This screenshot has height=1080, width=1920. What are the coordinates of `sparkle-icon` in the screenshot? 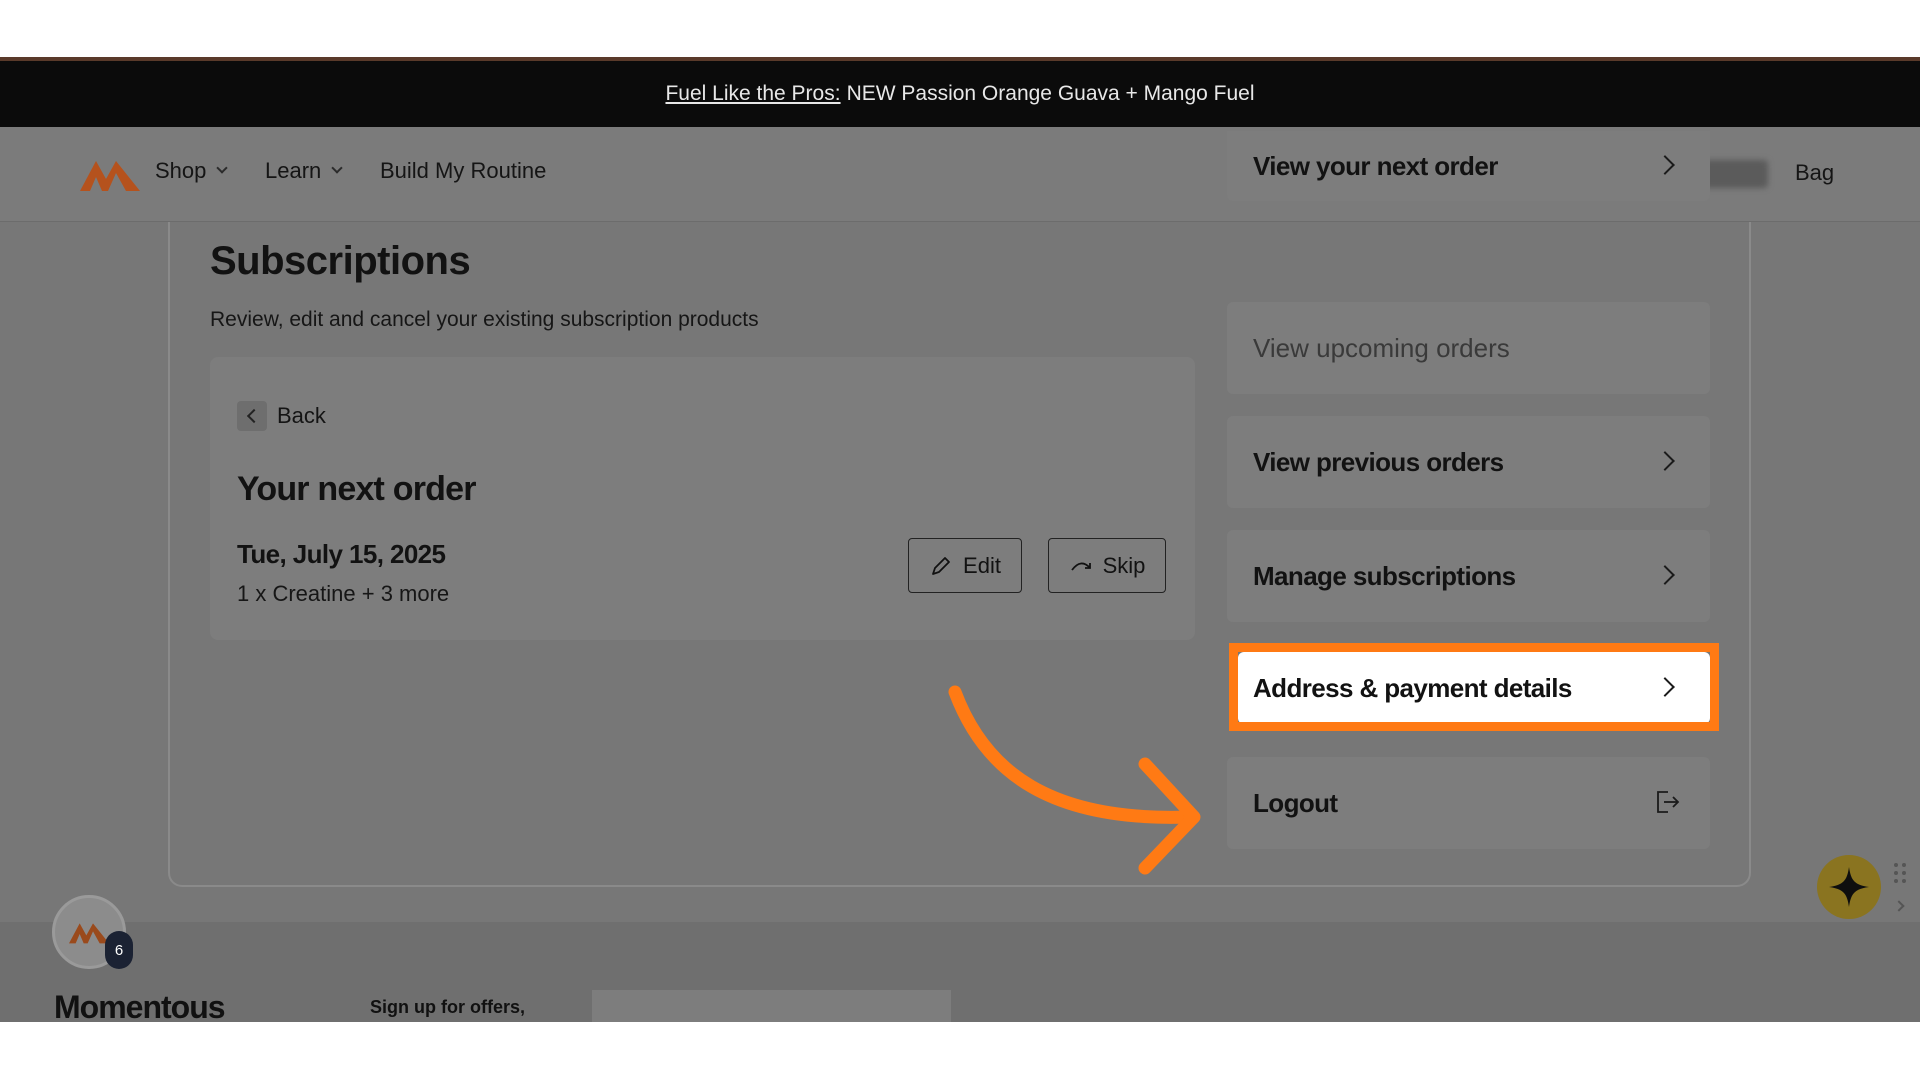 It's located at (1849, 887).